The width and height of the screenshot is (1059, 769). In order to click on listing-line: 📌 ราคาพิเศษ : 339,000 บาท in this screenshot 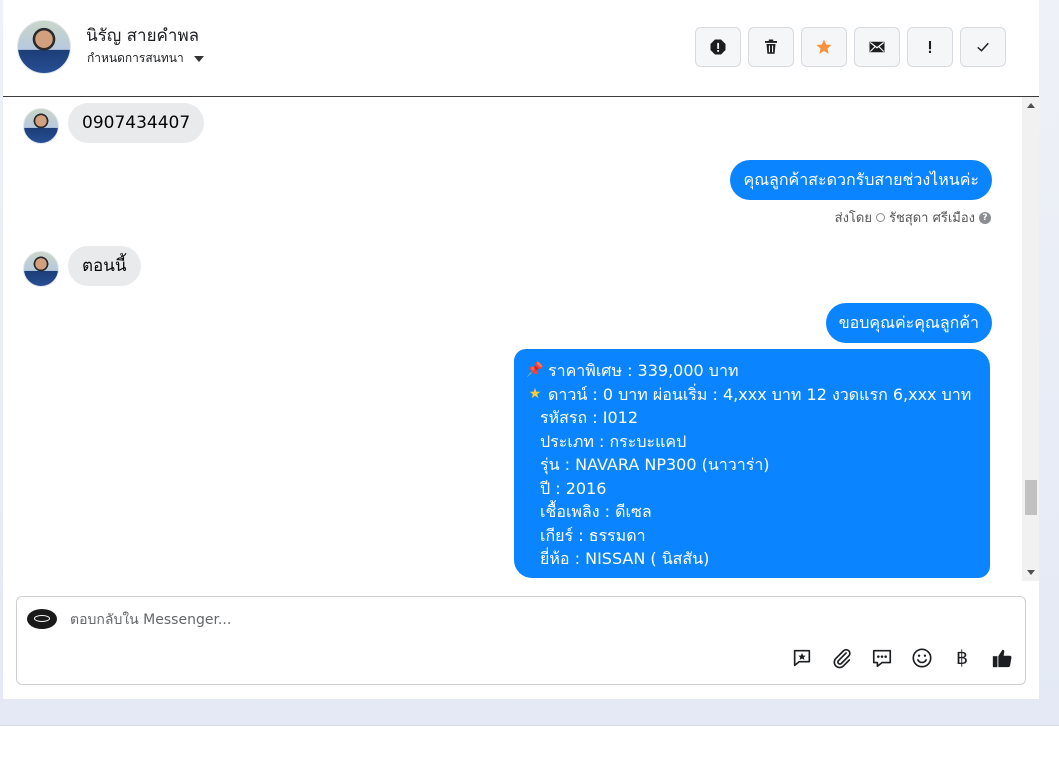, I will do `click(752, 371)`.